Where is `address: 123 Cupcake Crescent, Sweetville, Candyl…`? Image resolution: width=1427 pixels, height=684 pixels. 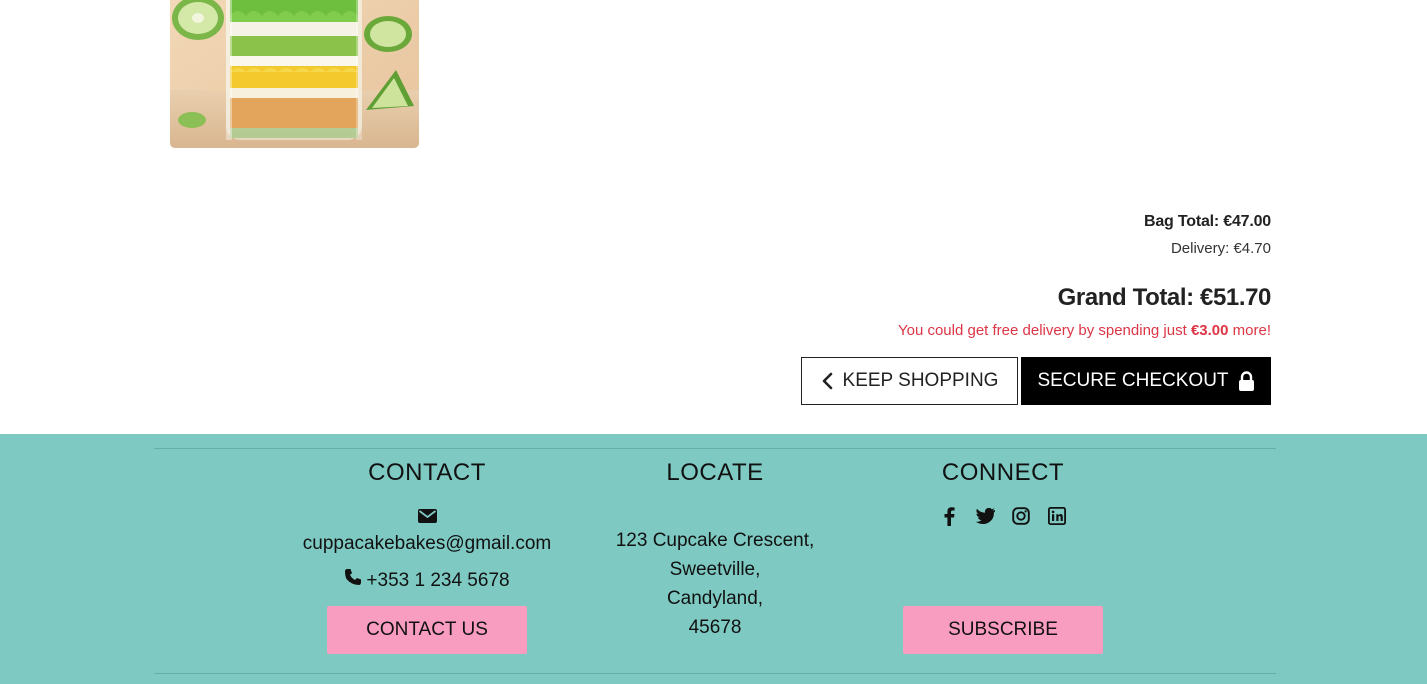 address: 123 Cupcake Crescent, Sweetville, Candyl… is located at coordinates (715, 584).